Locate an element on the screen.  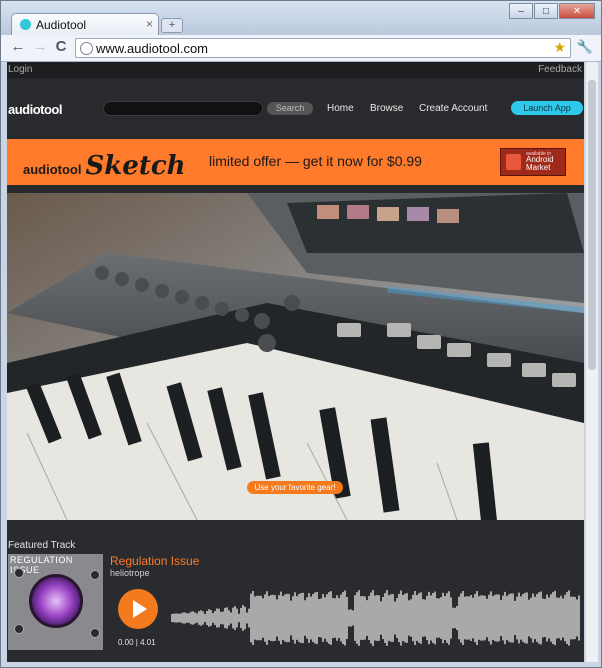
play-button is located at coordinates (138, 609).